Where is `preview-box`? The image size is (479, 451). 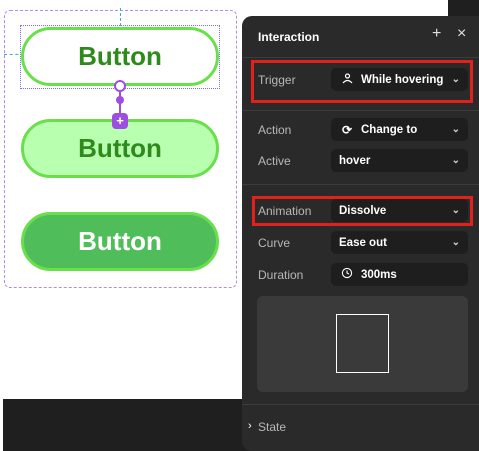
preview-box is located at coordinates (362, 343).